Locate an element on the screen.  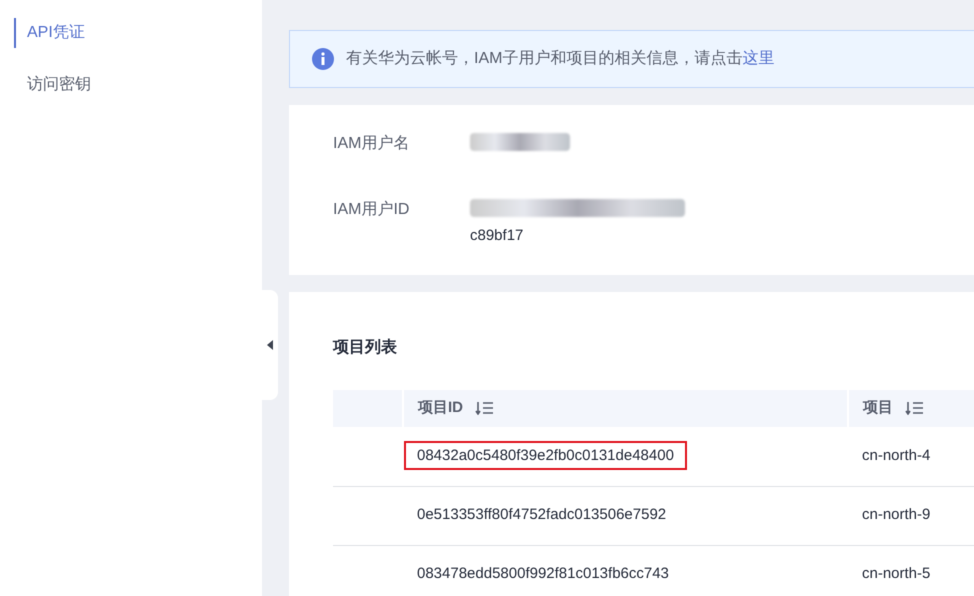
sidebar-item: 访问密钥 is located at coordinates (138, 85).